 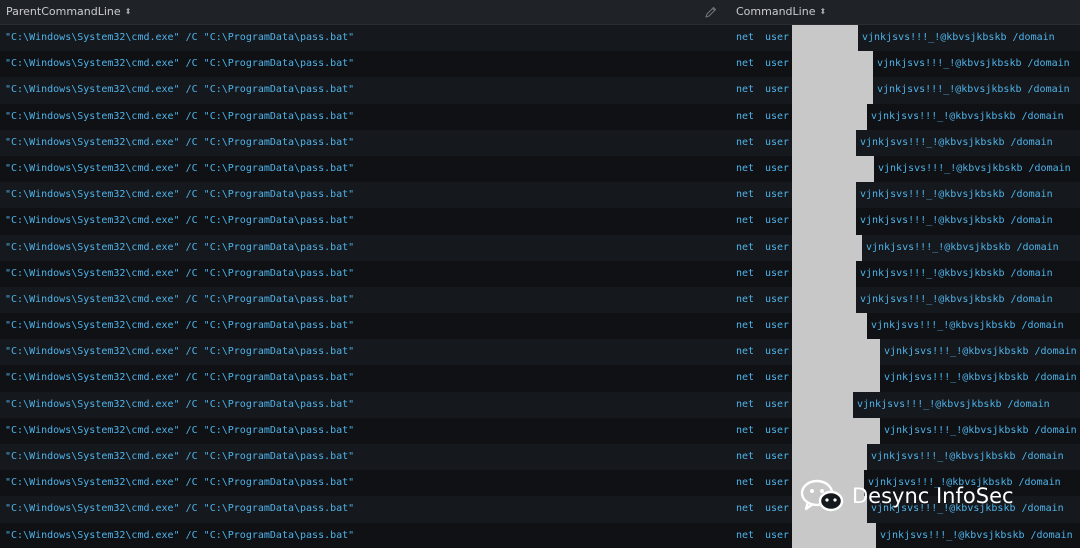 I want to click on table-header: ParentCommandLine ⬍ CommandLine ⬍, so click(x=540, y=12).